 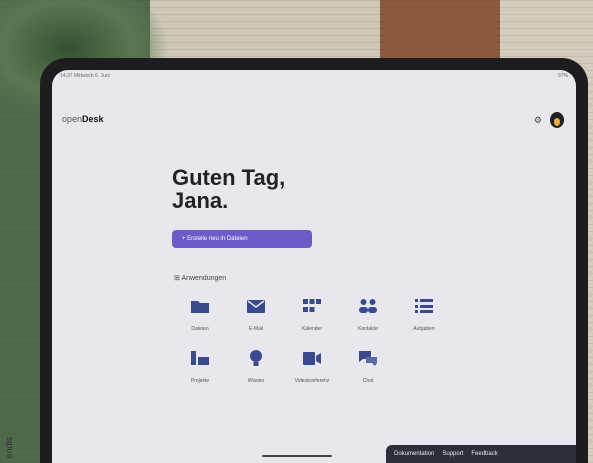 I want to click on bulb-icon, so click(x=256, y=358).